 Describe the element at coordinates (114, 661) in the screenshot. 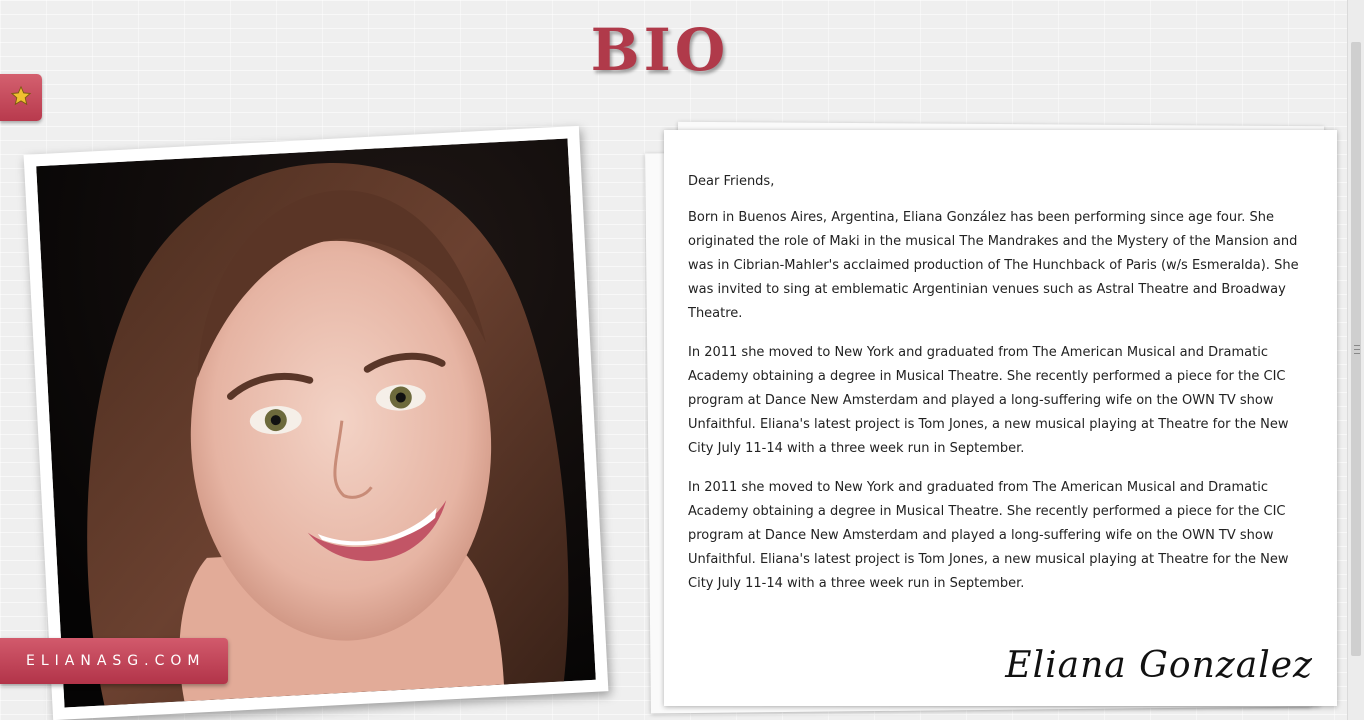

I see `site-link-button: ELIANASG.COM` at that location.